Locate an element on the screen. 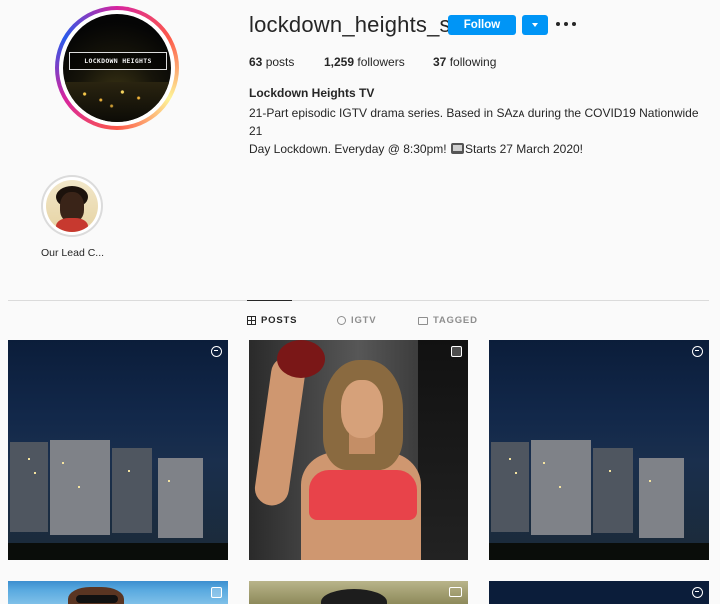 The height and width of the screenshot is (604, 720). chevron-down-icon is located at coordinates (535, 25).